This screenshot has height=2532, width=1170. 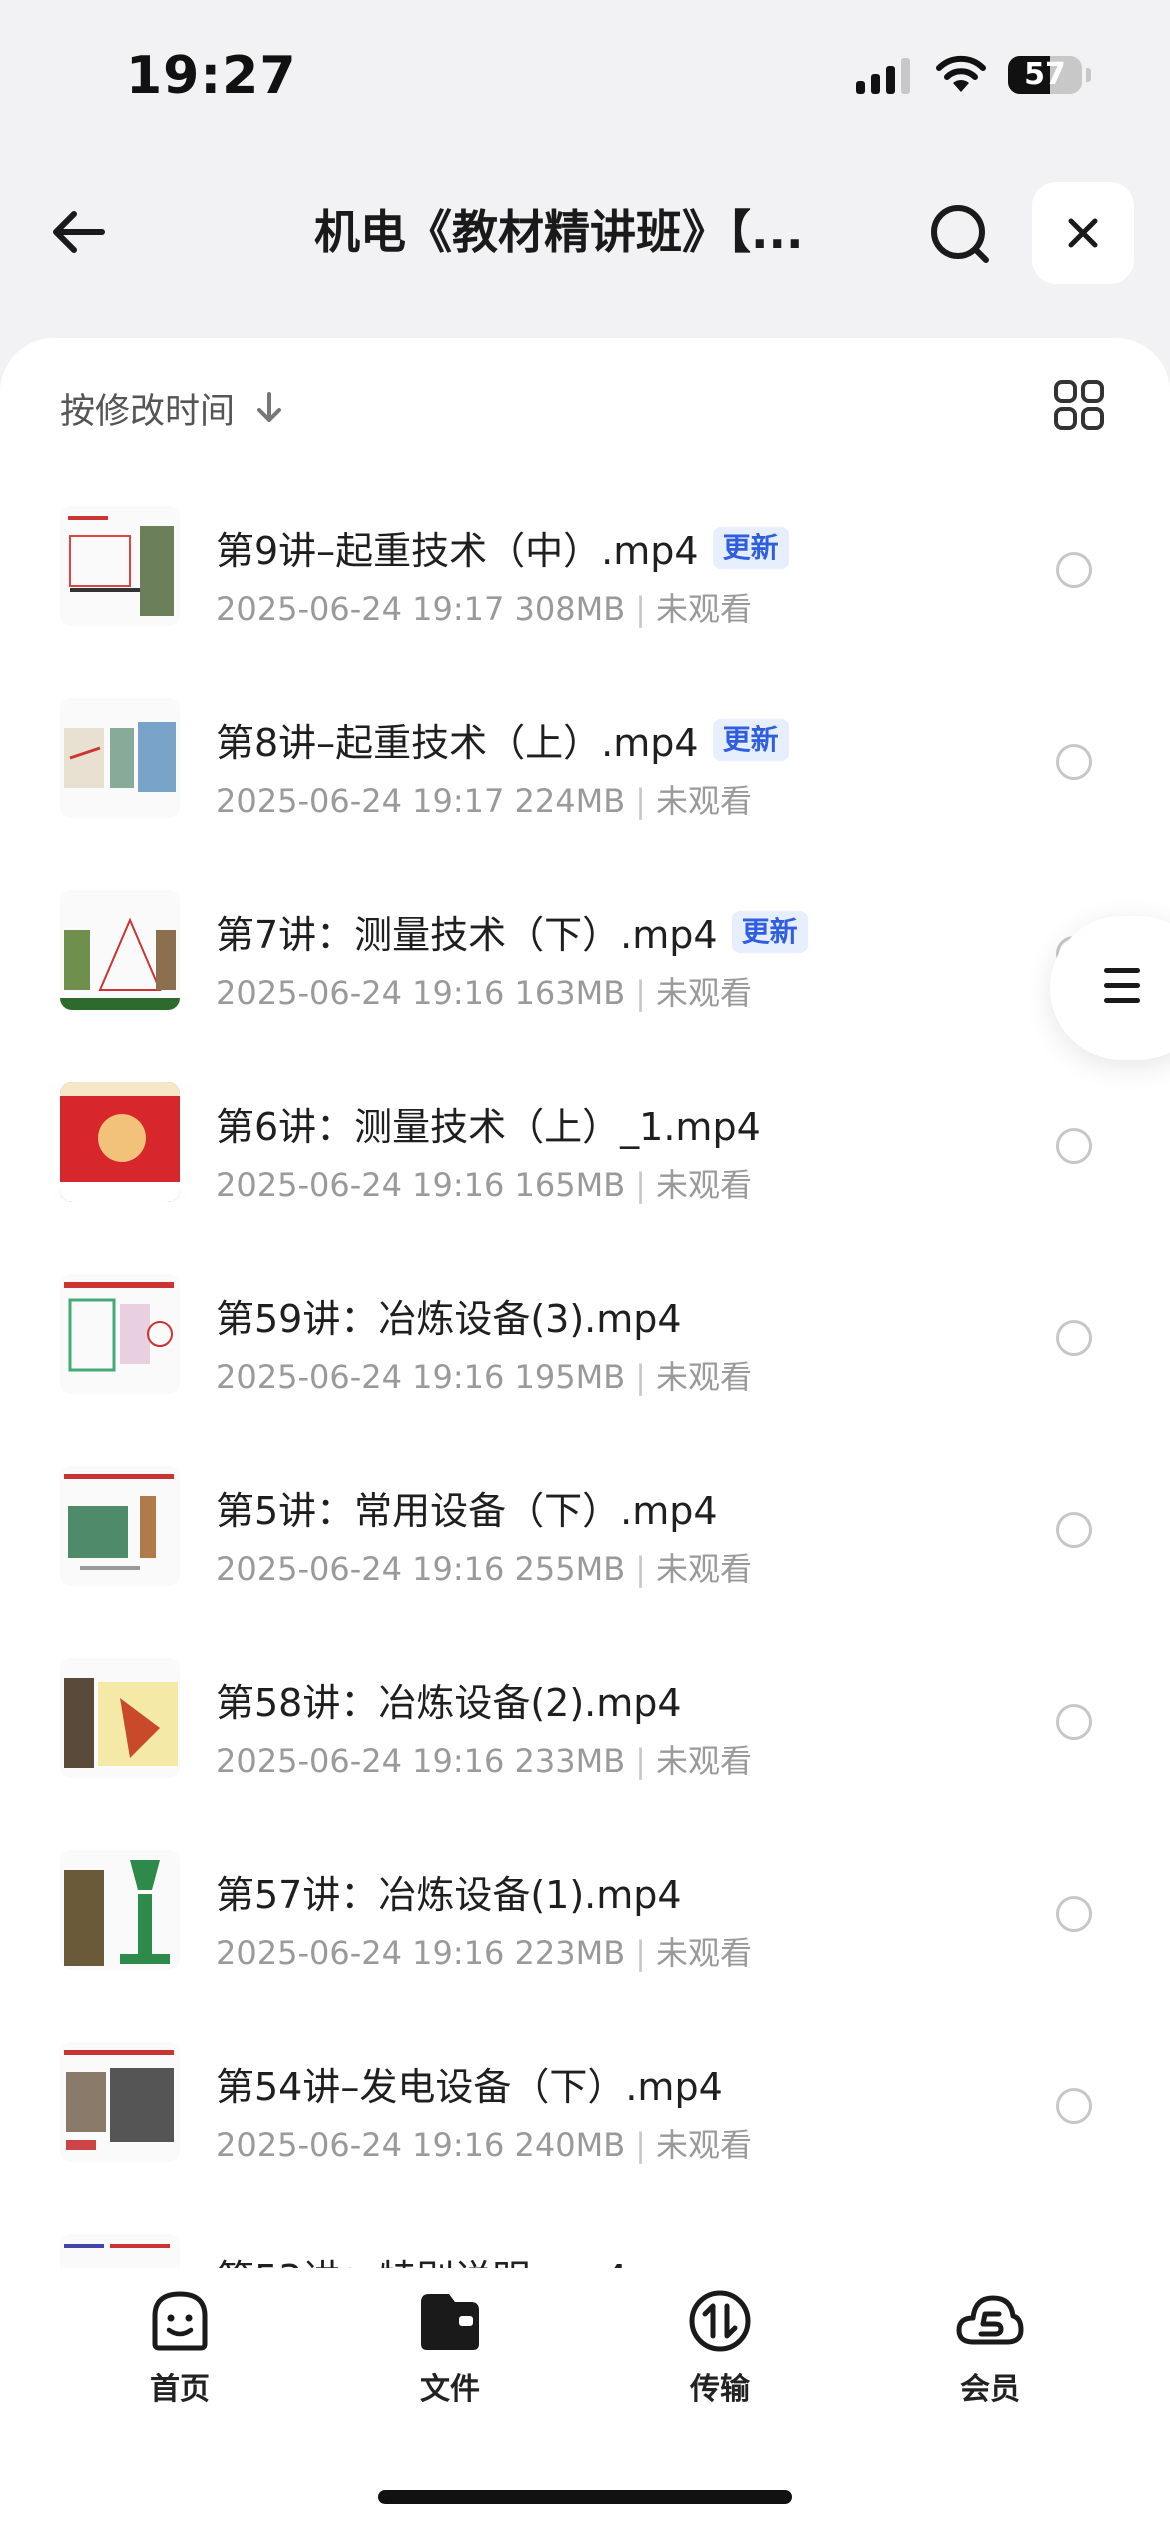 What do you see at coordinates (990, 2320) in the screenshot?
I see `vip-cloud-icon` at bounding box center [990, 2320].